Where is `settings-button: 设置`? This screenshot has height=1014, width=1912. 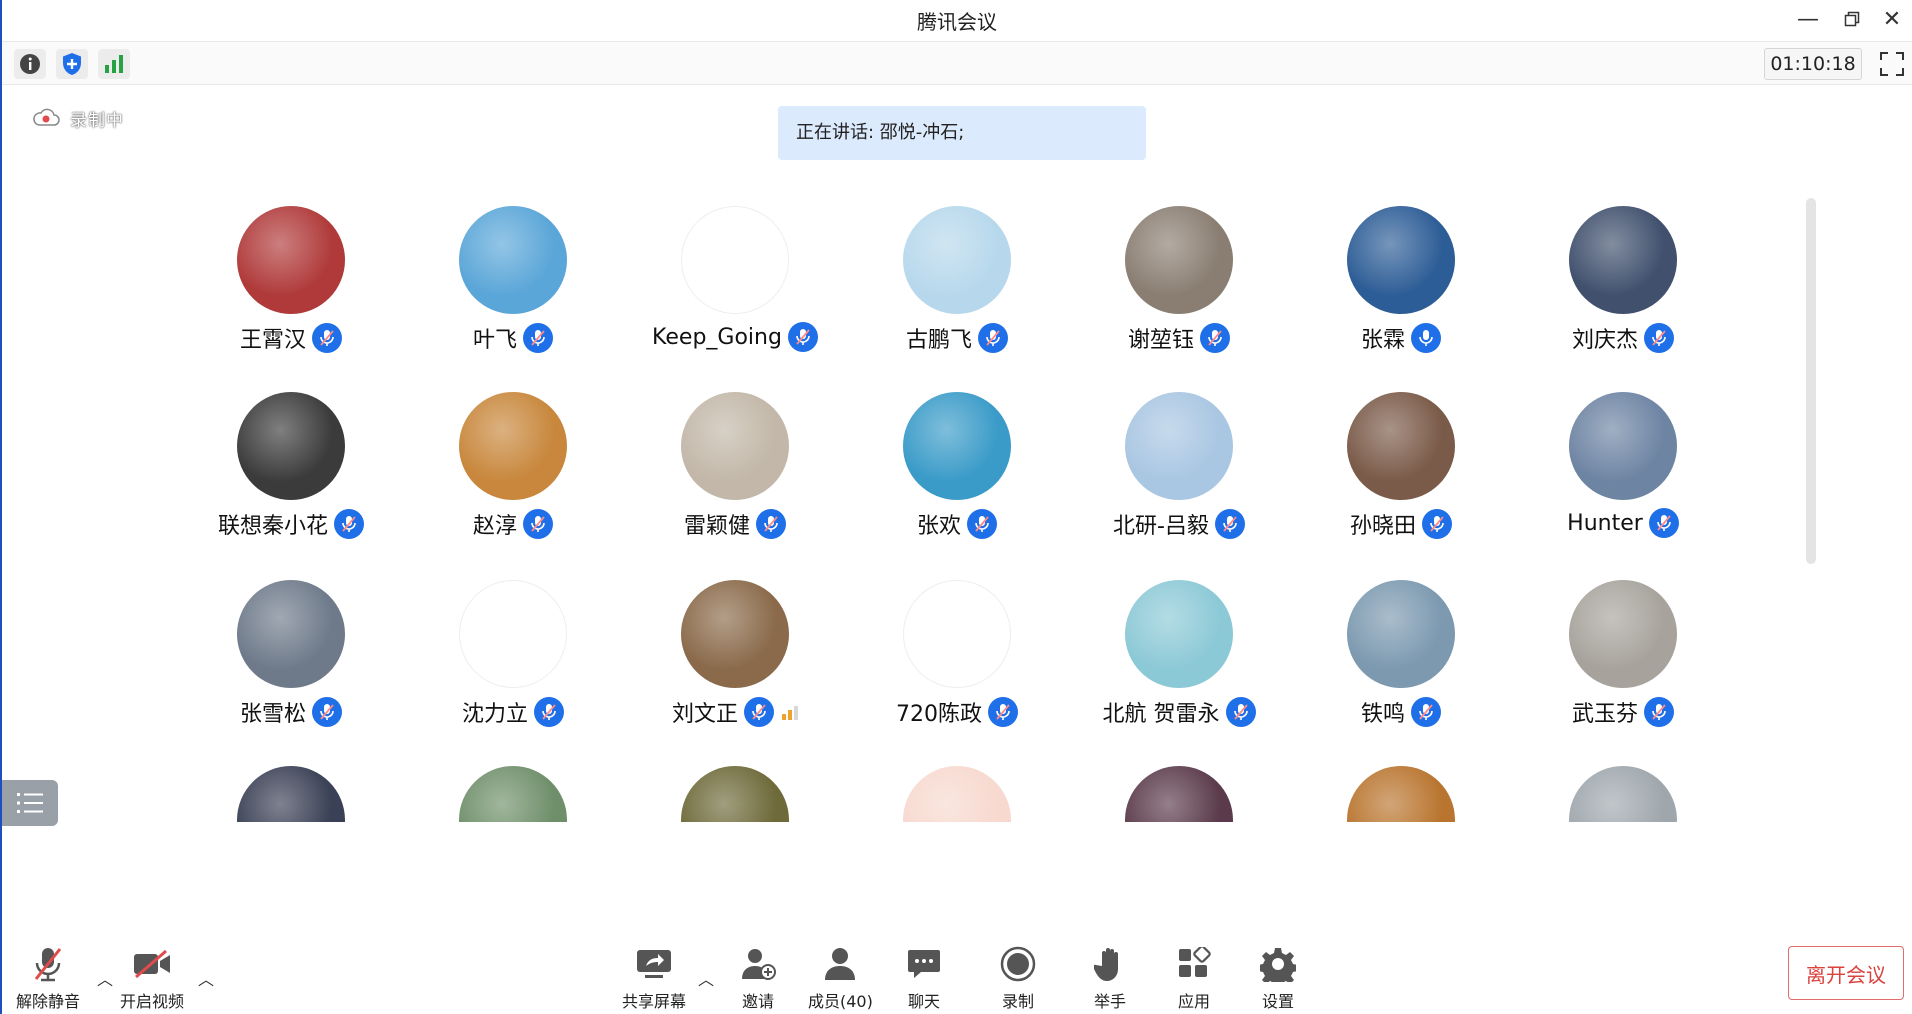 settings-button: 设置 is located at coordinates (1278, 978).